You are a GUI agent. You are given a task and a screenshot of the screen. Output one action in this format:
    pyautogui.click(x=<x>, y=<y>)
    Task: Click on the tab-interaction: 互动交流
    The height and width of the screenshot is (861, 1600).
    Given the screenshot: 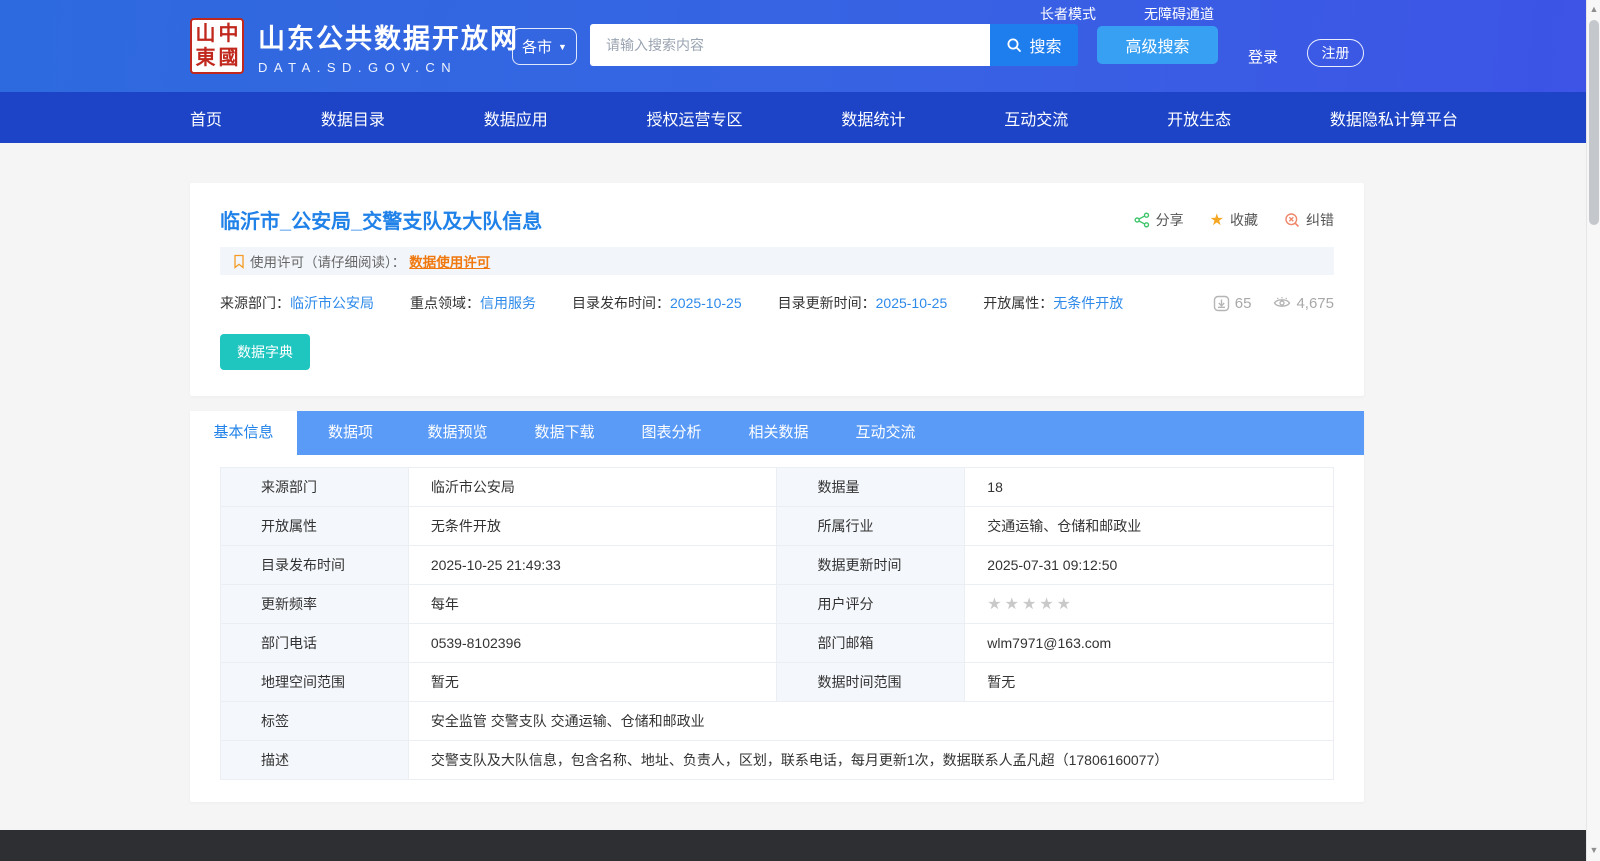 What is the action you would take?
    pyautogui.click(x=885, y=433)
    